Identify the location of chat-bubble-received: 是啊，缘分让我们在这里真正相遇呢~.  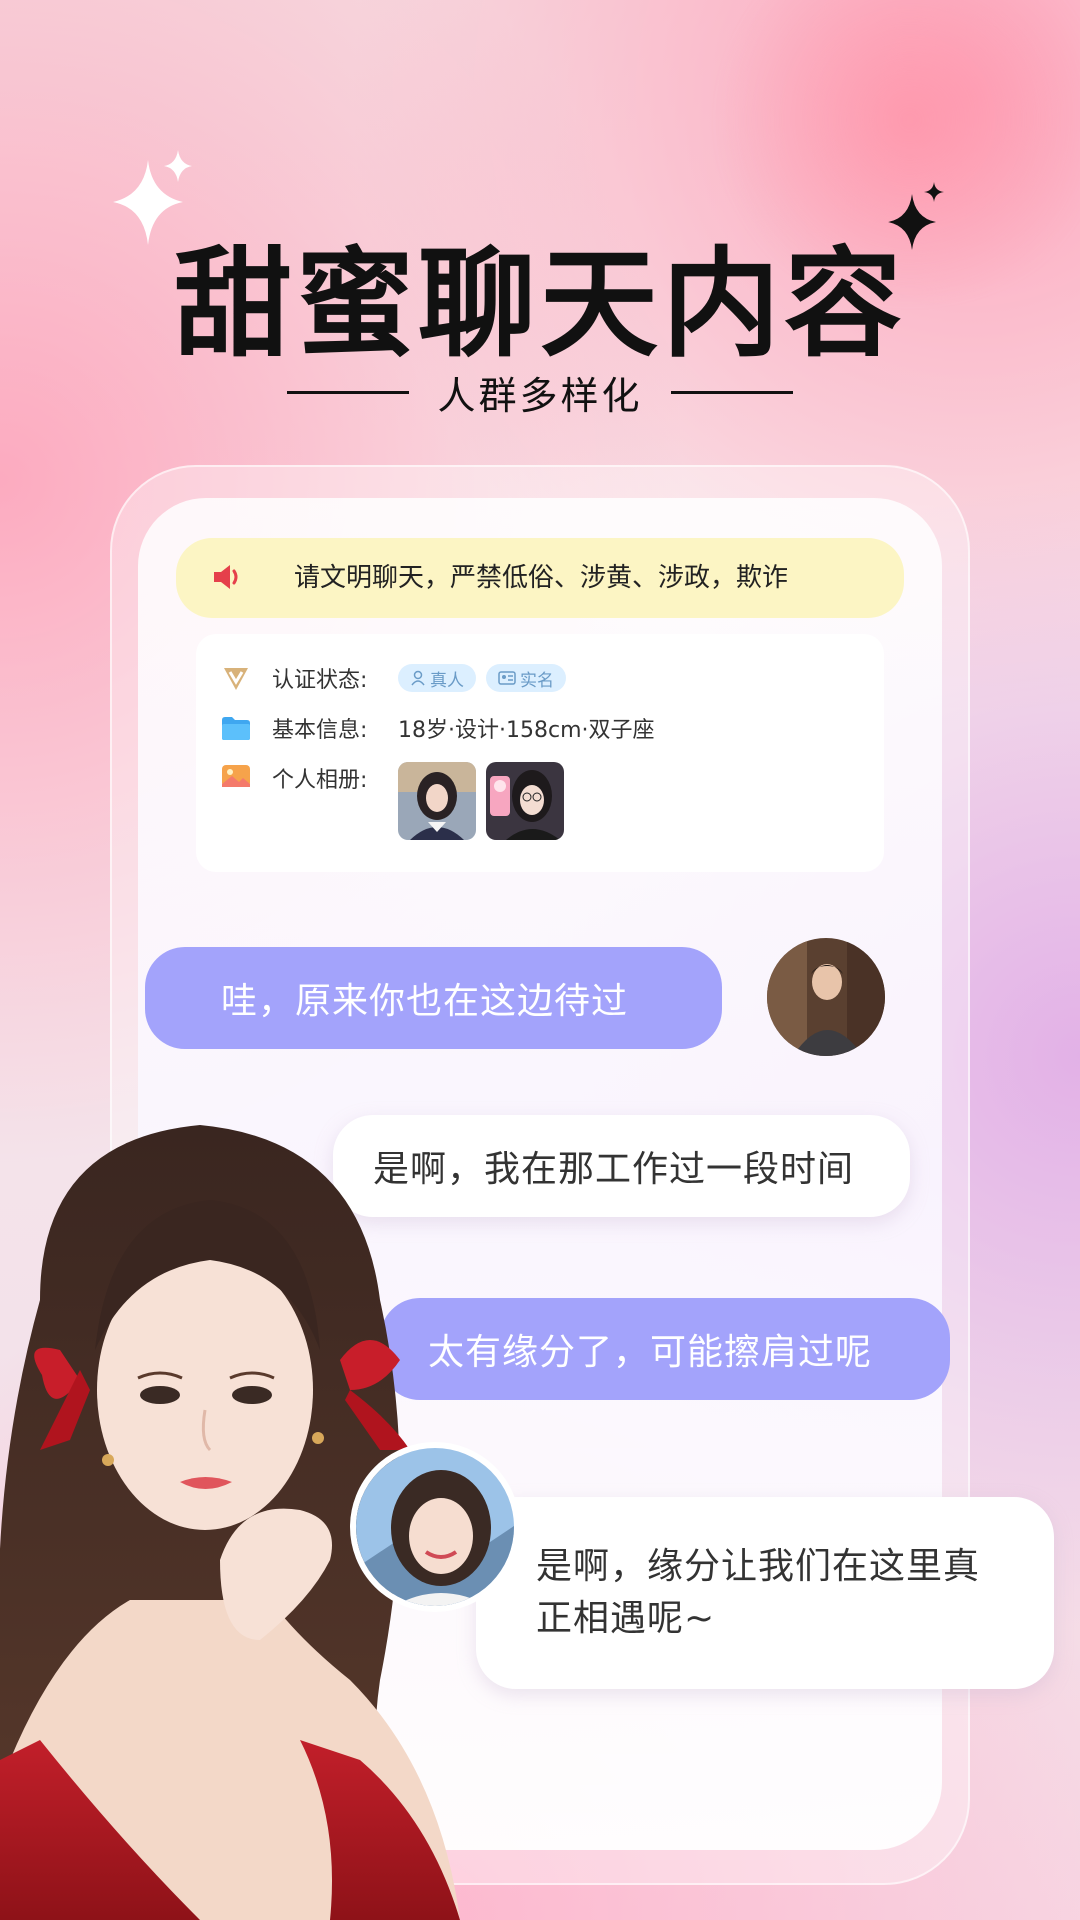
(765, 1593).